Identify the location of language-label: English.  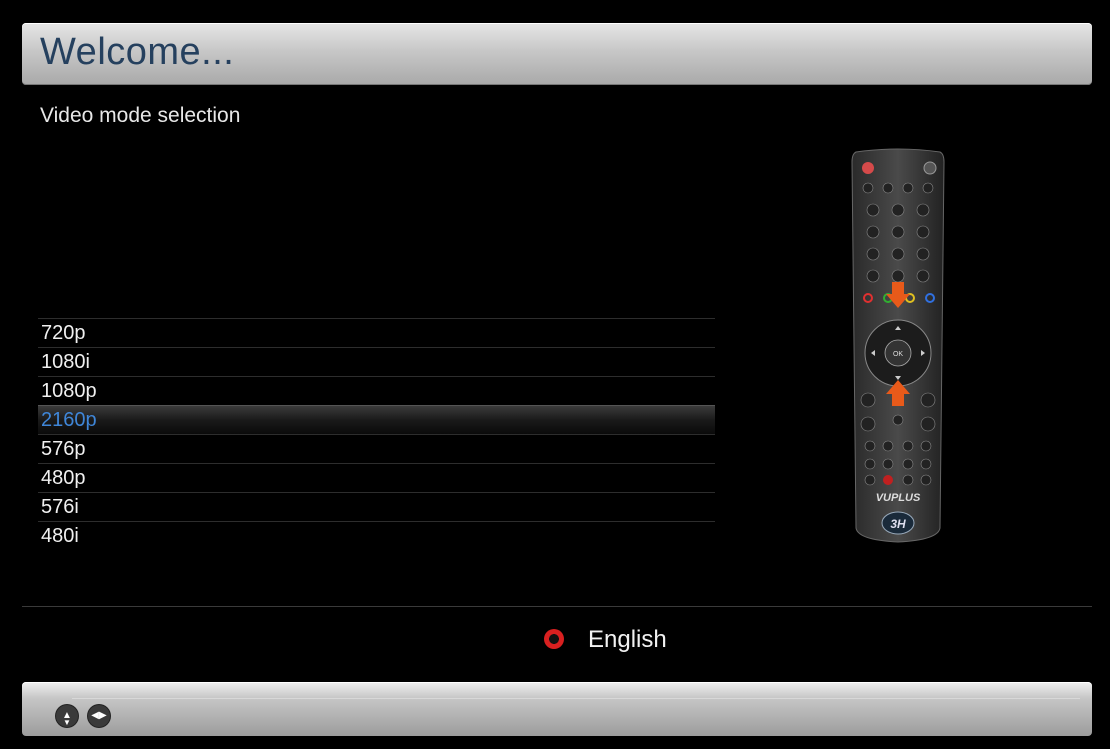
(627, 640).